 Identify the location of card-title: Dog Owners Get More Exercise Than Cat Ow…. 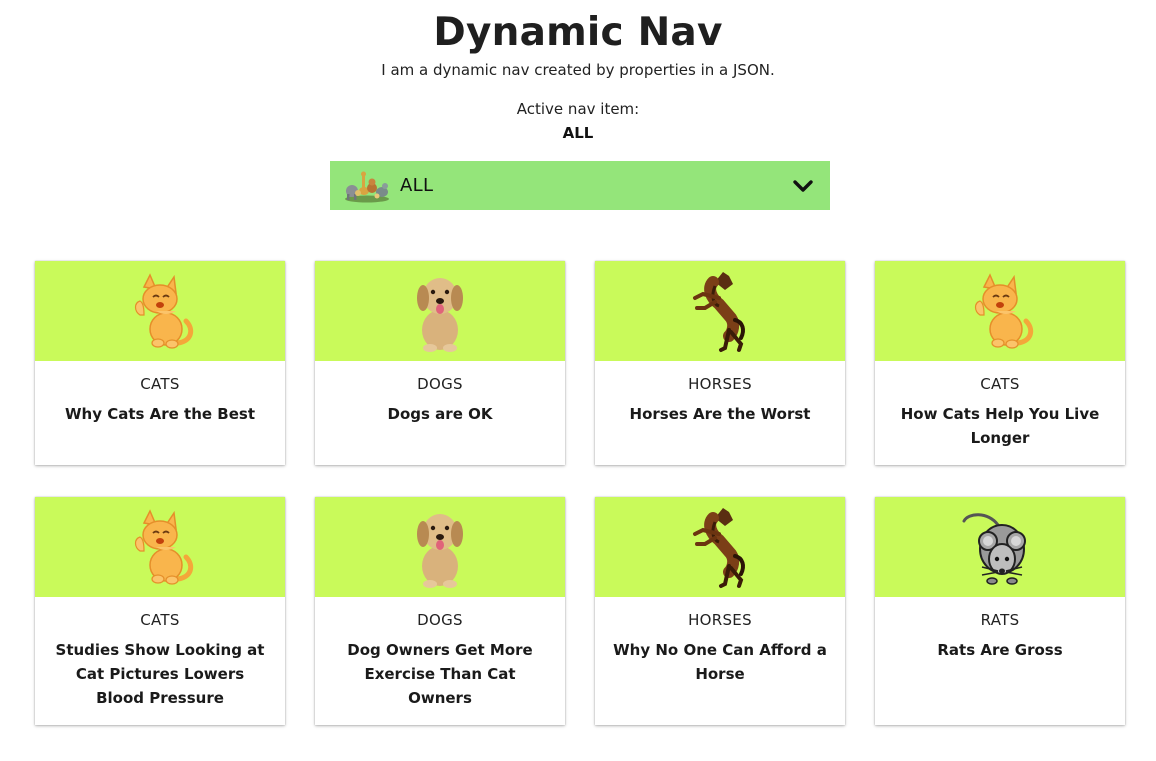
(440, 674).